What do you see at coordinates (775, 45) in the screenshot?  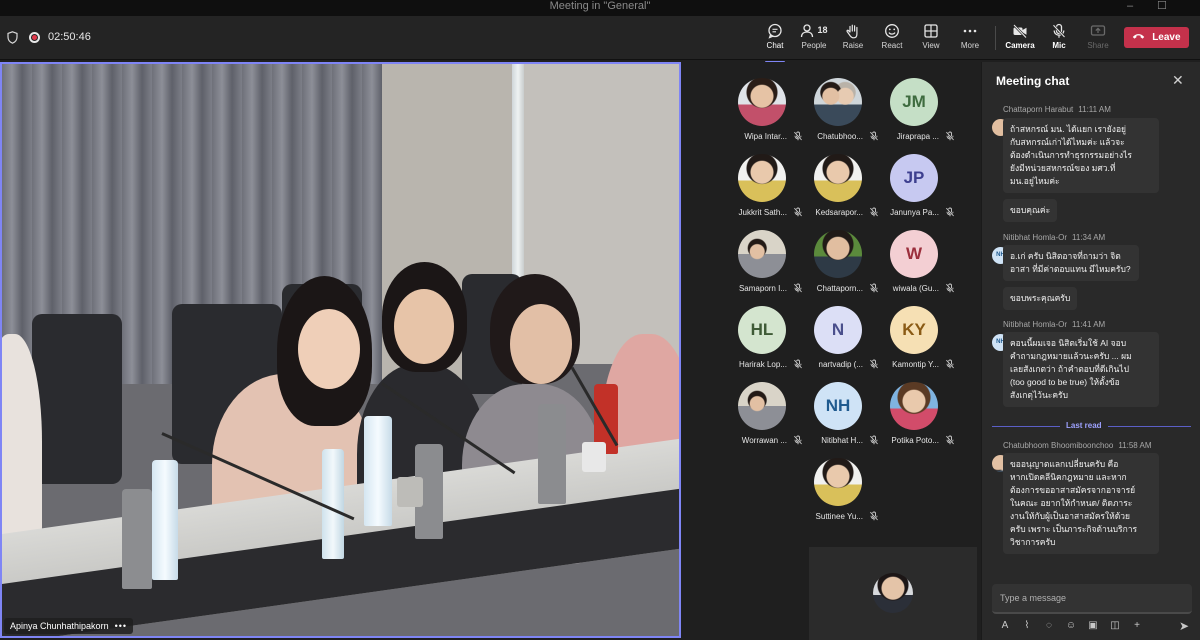 I see `chat-label: Chat` at bounding box center [775, 45].